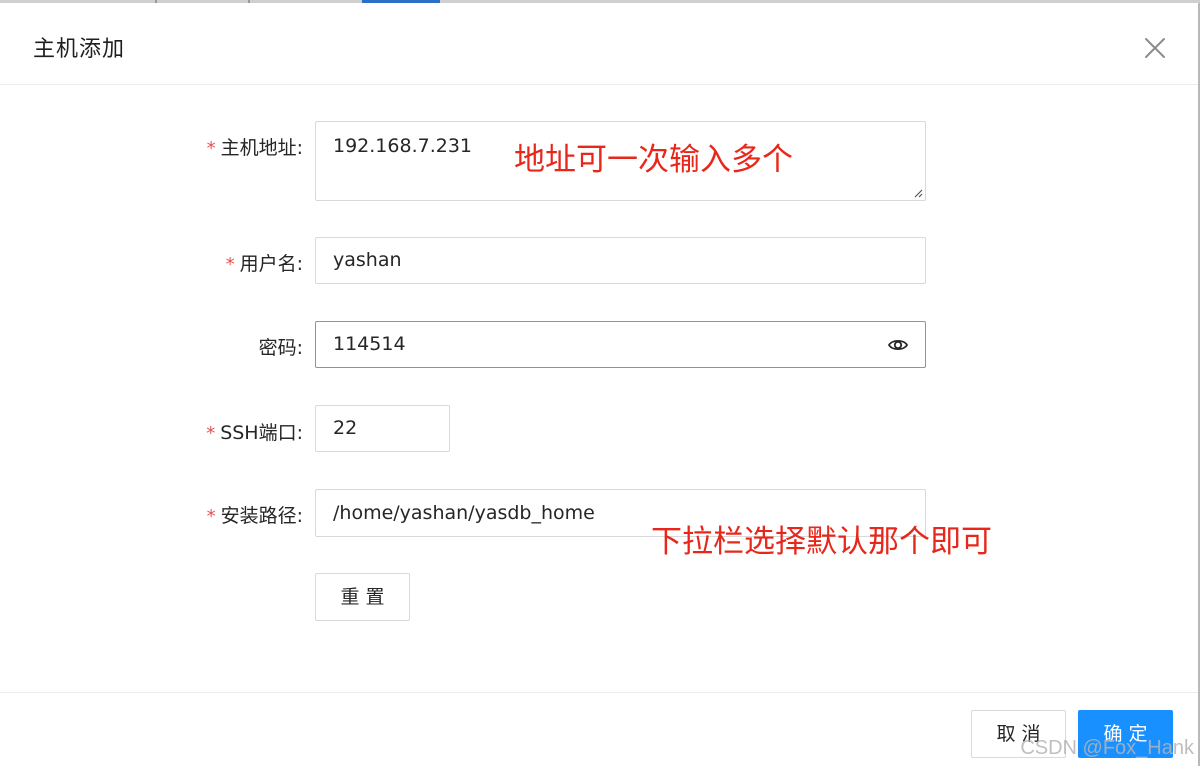 The width and height of the screenshot is (1200, 766). What do you see at coordinates (261, 148) in the screenshot?
I see `host-address-label-text: 主机地址:` at bounding box center [261, 148].